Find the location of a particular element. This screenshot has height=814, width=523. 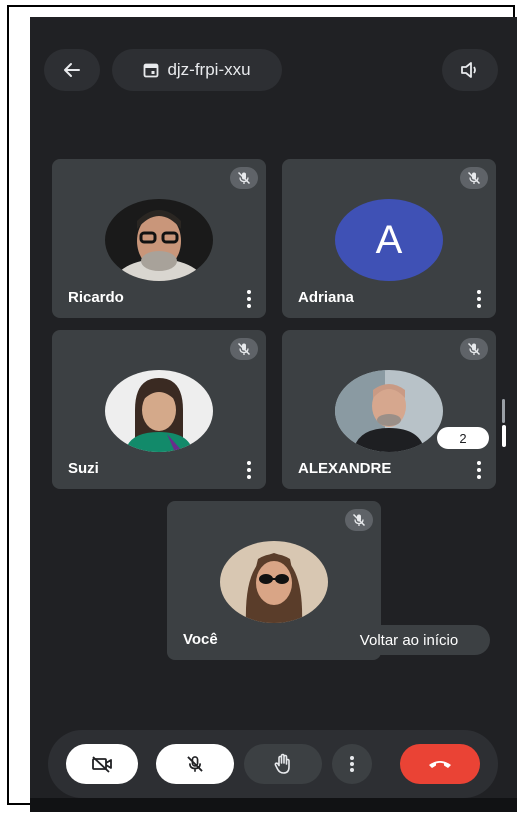

participant-tile-adriana: A Adriana is located at coordinates (389, 238).